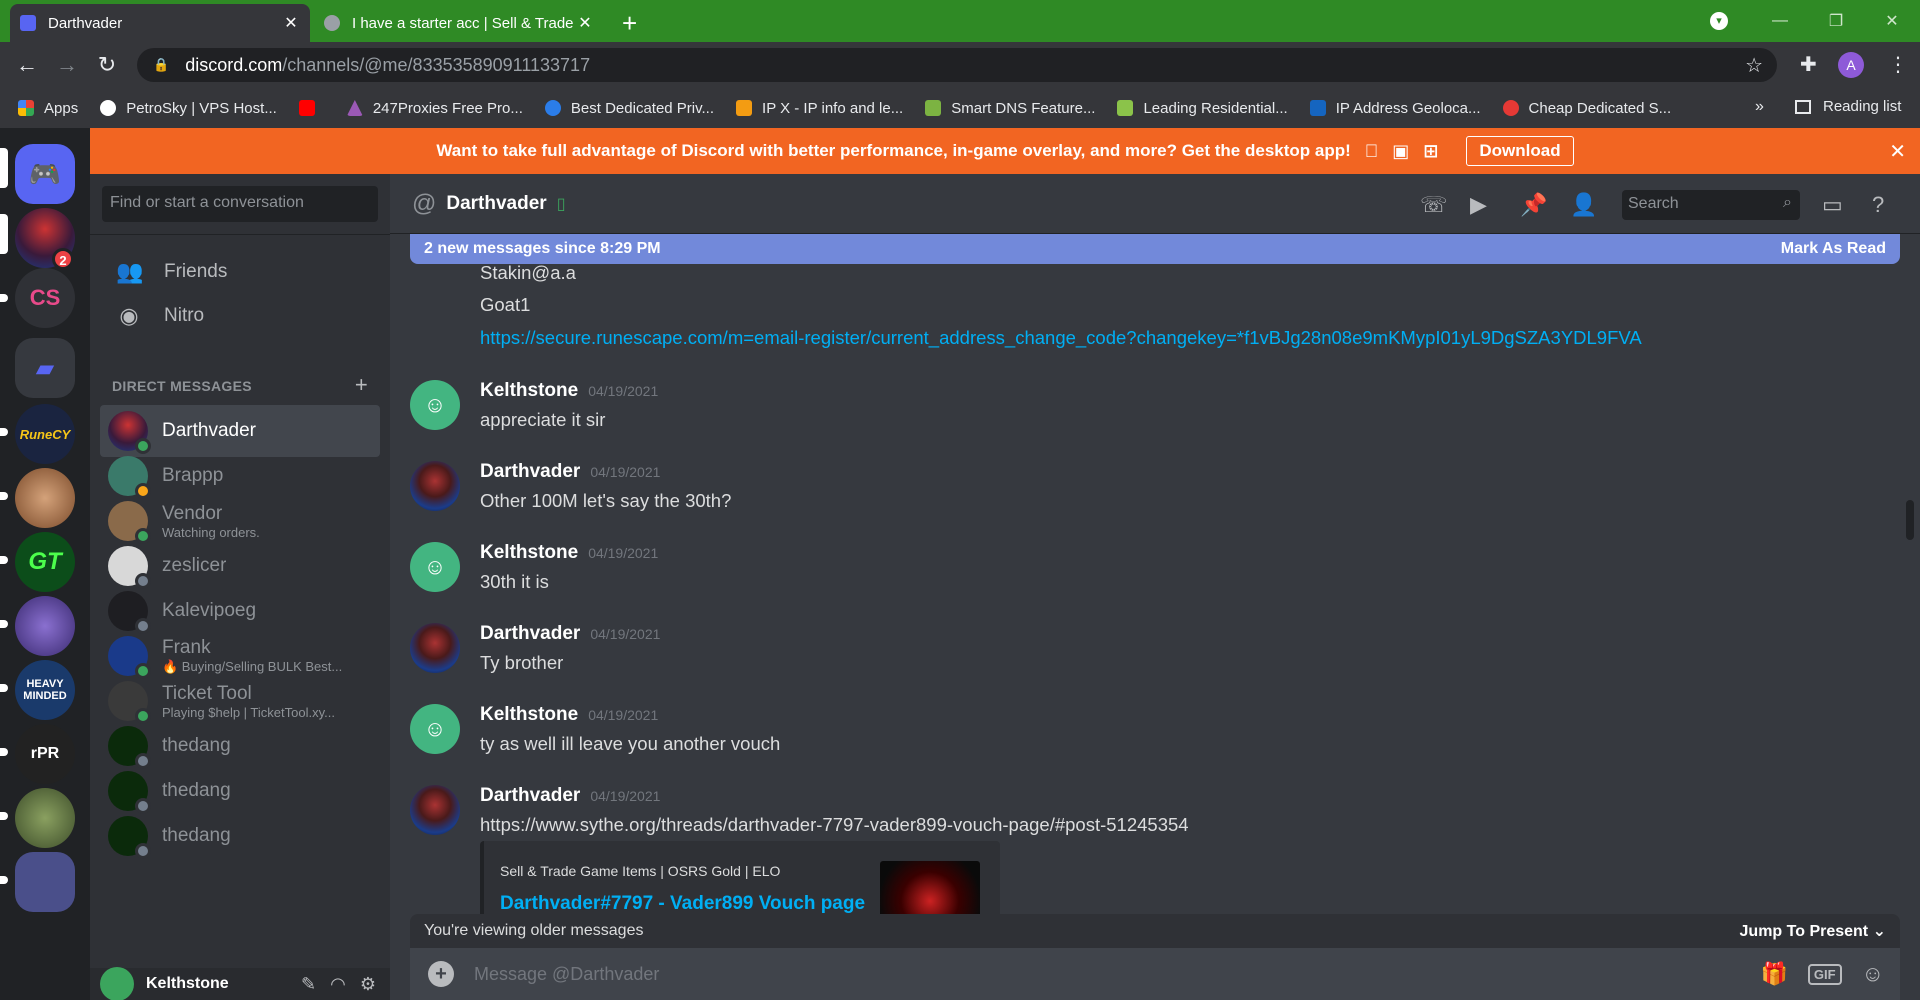  Describe the element at coordinates (629, 23) in the screenshot. I see `new-tab-button: +` at that location.